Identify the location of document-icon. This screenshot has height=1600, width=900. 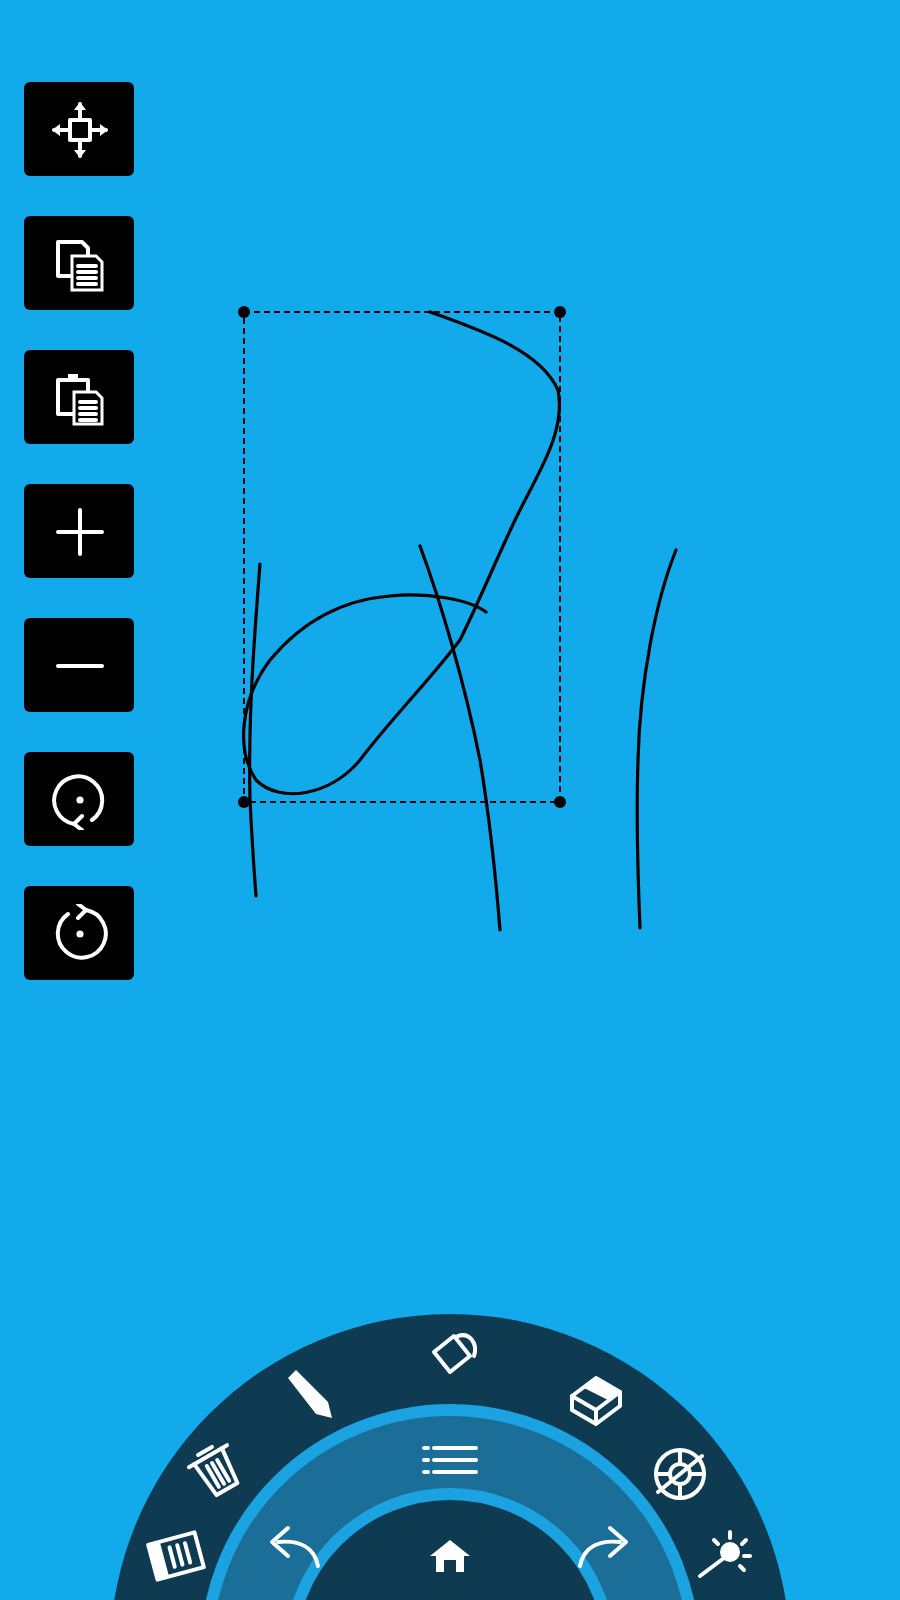
(176, 1556).